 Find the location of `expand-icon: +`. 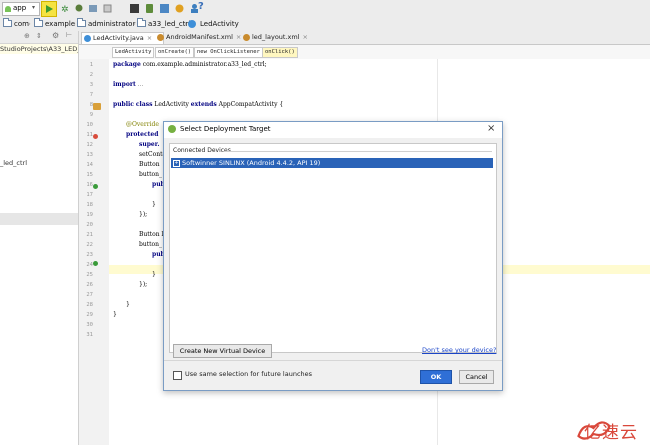

expand-icon: + is located at coordinates (176, 163).